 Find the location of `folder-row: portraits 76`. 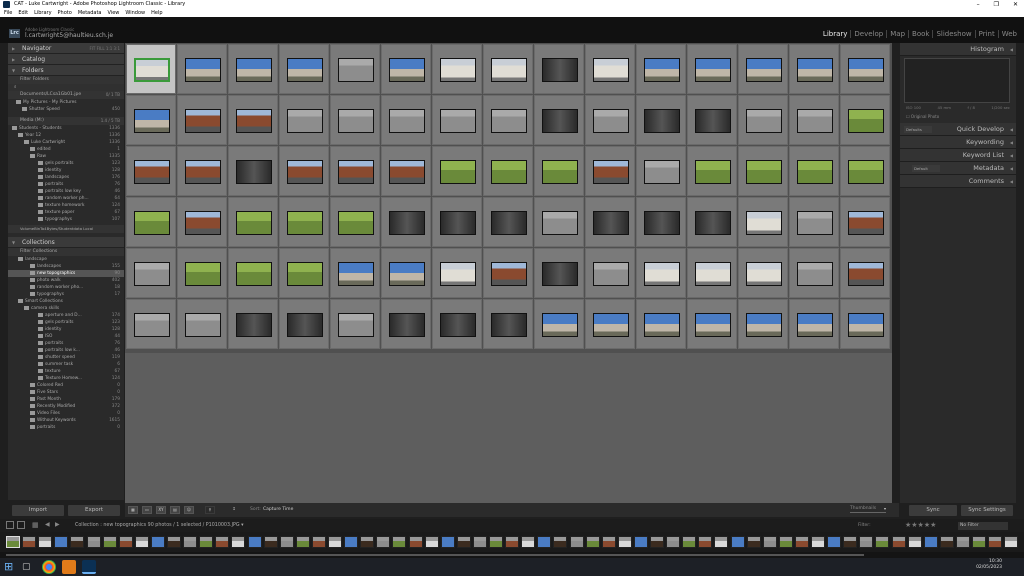

folder-row: portraits 76 is located at coordinates (66, 184).